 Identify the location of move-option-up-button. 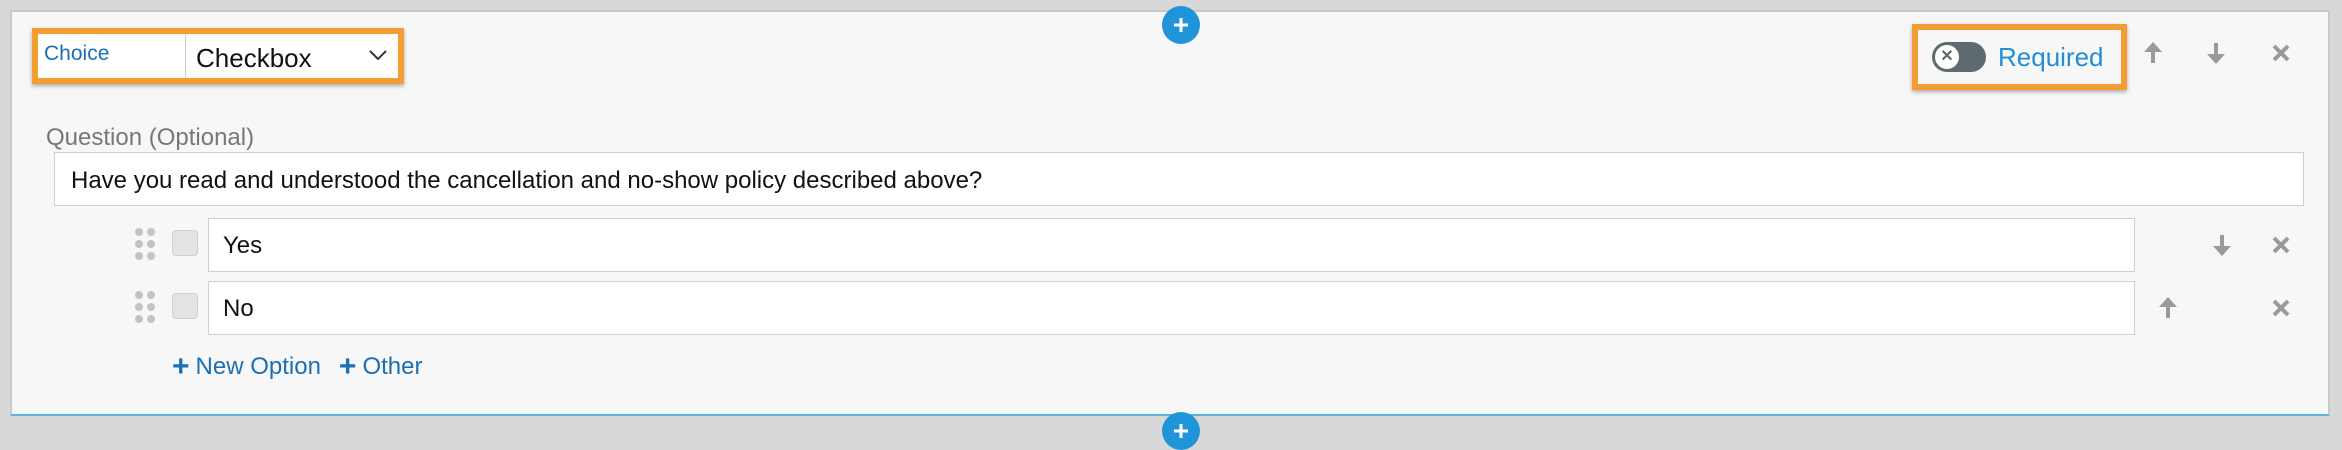
(2168, 308).